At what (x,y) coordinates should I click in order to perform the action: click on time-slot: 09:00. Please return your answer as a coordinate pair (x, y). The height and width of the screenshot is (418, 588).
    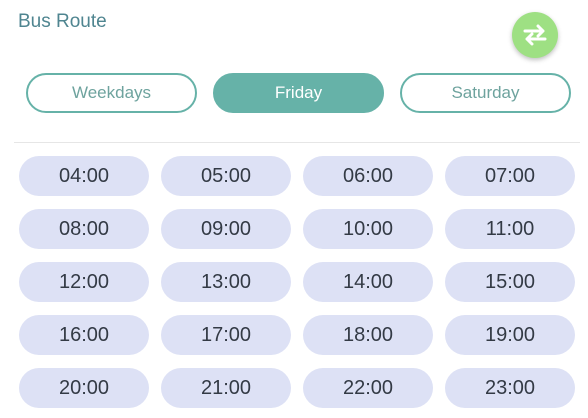
    Looking at the image, I should click on (226, 229).